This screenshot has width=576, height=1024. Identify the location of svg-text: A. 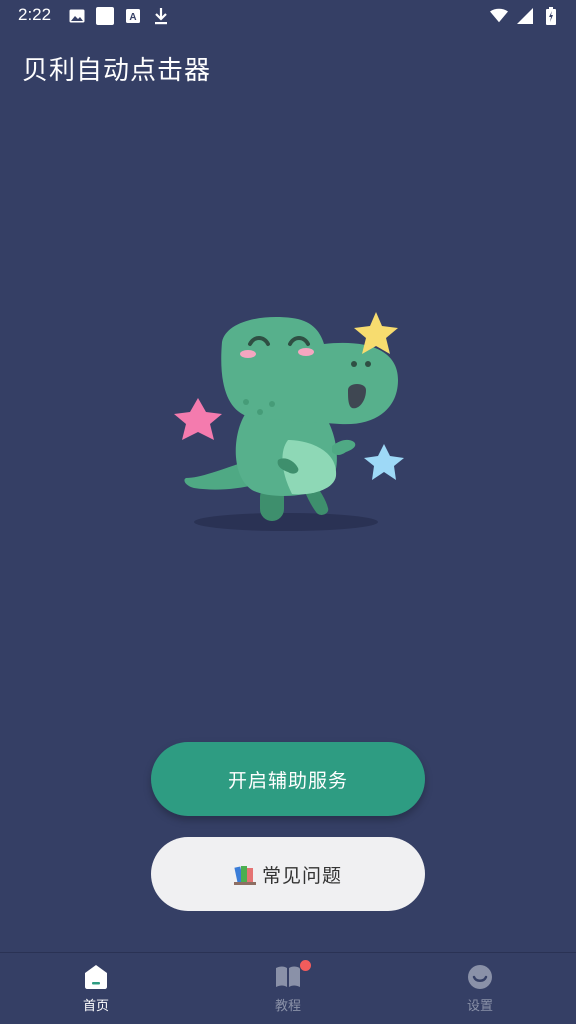
(132, 17).